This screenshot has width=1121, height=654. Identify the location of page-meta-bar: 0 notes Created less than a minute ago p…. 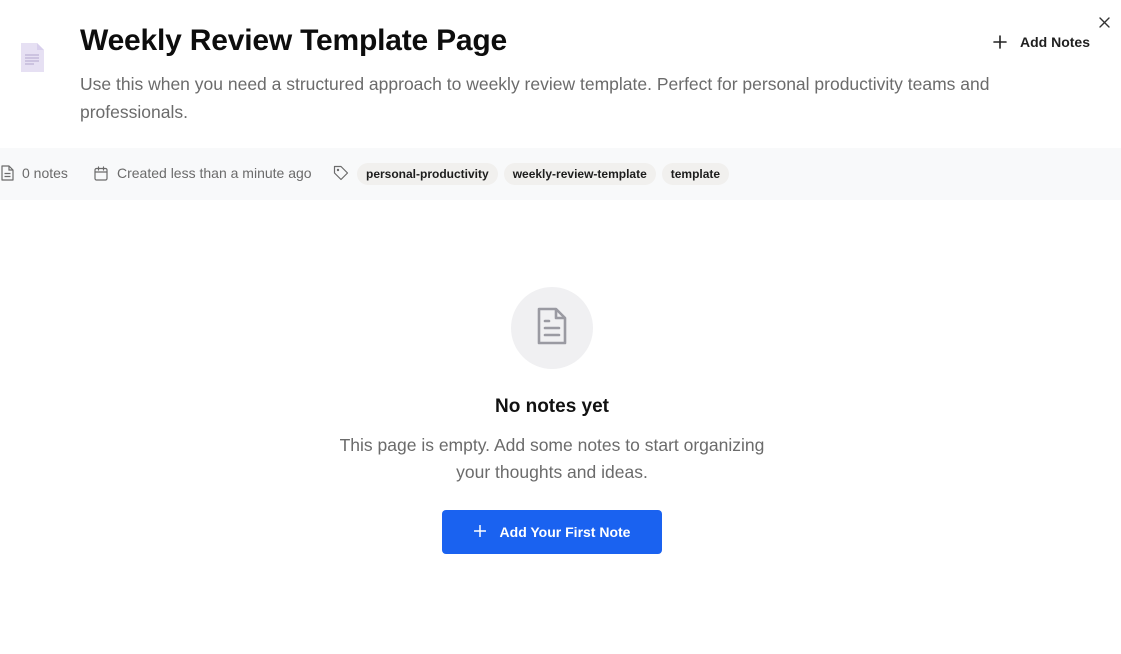
(560, 174).